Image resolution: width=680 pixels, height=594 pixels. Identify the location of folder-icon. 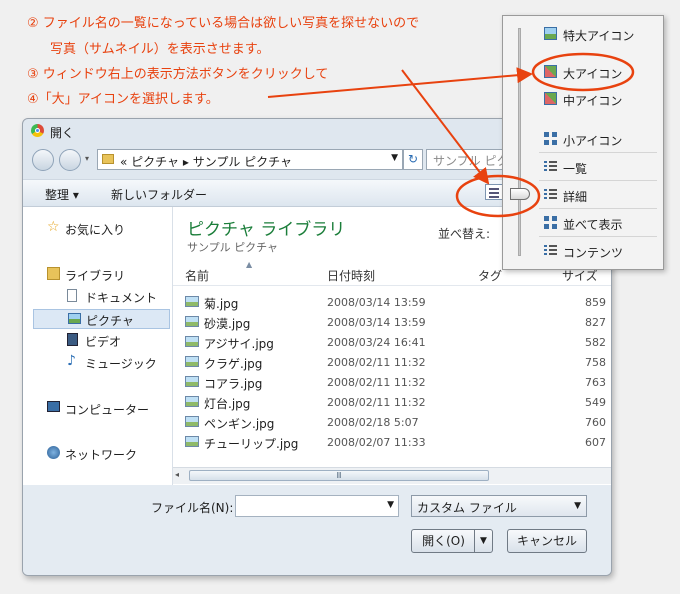
(108, 159).